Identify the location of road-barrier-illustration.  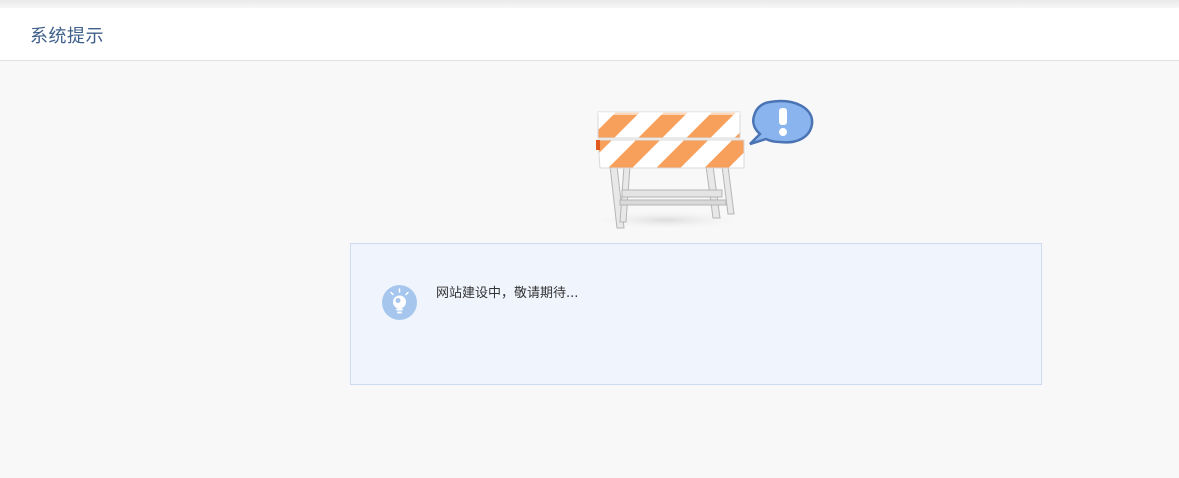
(700, 164).